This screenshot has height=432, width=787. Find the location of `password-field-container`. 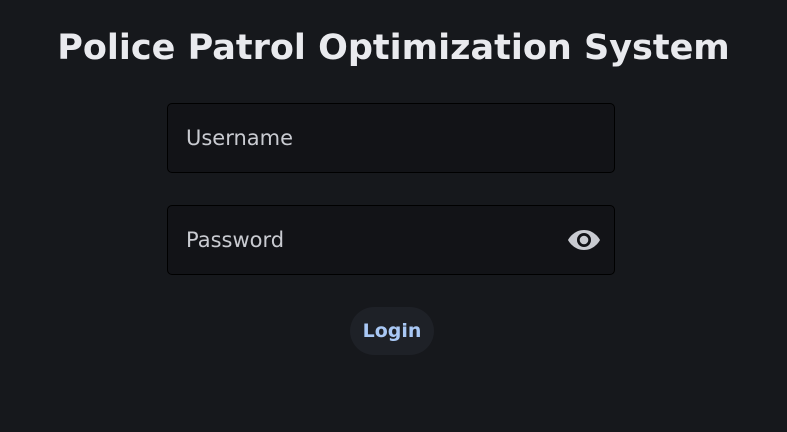

password-field-container is located at coordinates (391, 240).